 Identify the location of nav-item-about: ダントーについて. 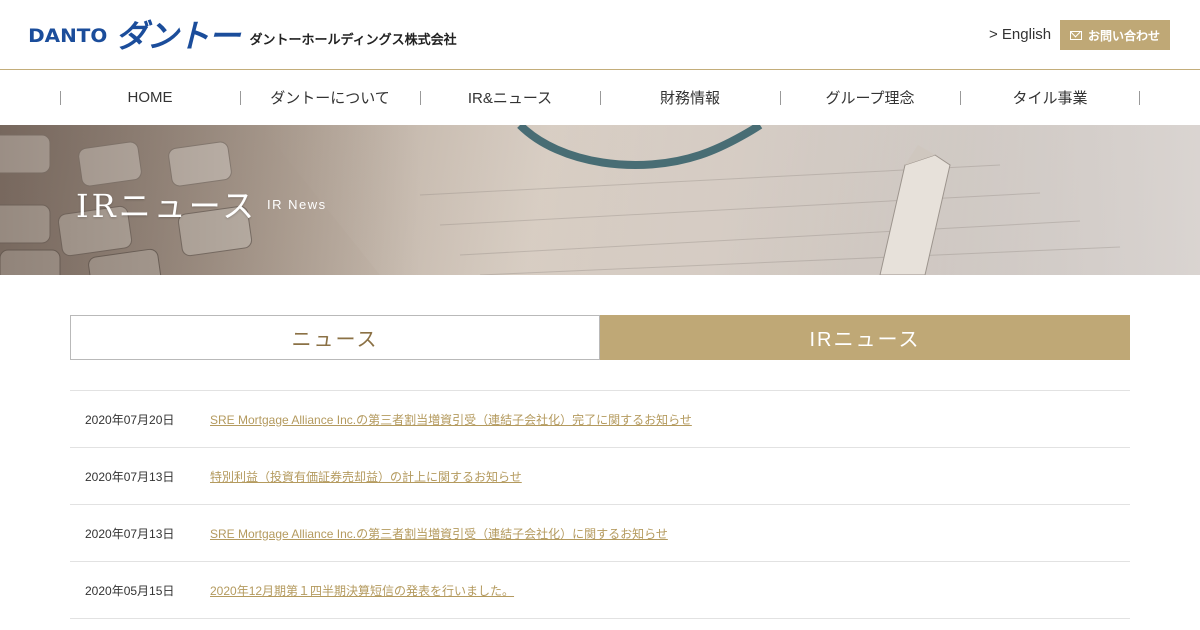
(330, 97).